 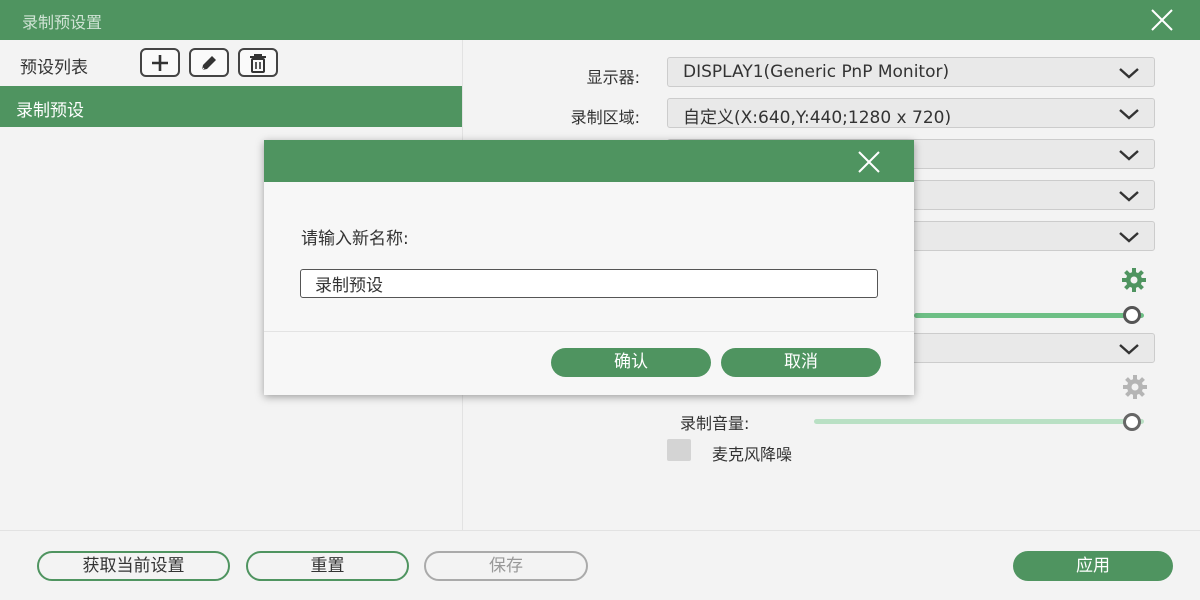 I want to click on region-select: 自定义(X:640,Y:440;1280 x 720), so click(x=911, y=113).